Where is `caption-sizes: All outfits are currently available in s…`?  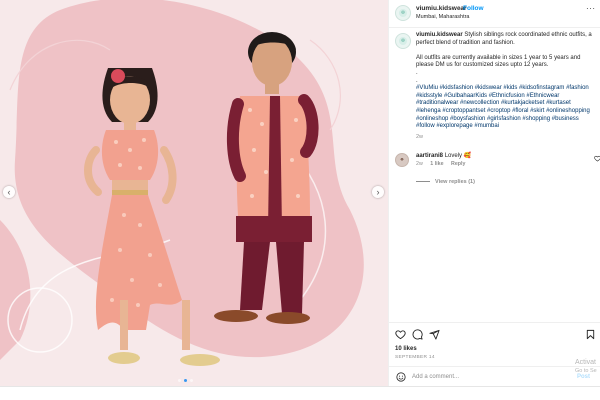
caption-sizes: All outfits are currently available in s… is located at coordinates (498, 61).